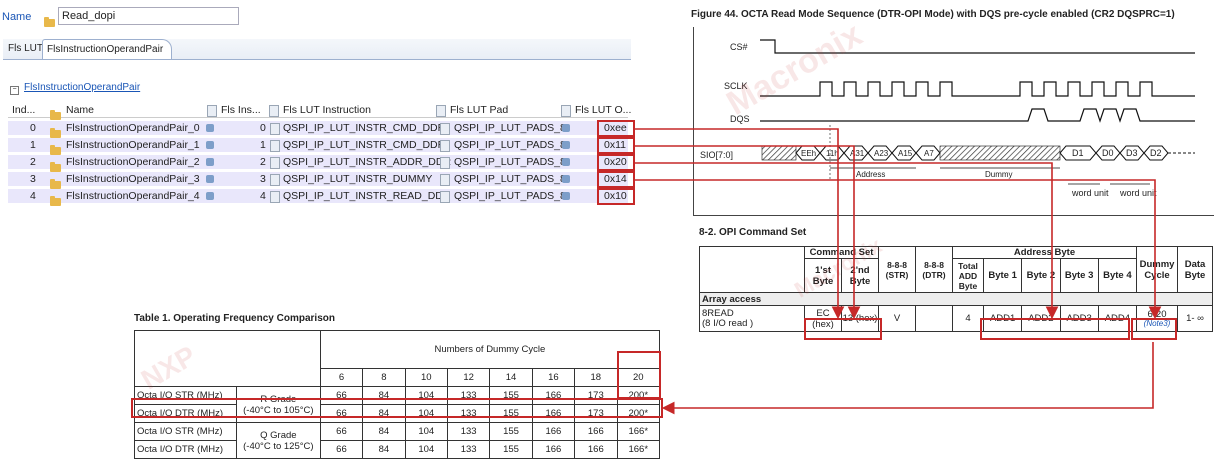 The width and height of the screenshot is (1215, 459). I want to click on freq-dtr-row-highlight, so click(397, 408).